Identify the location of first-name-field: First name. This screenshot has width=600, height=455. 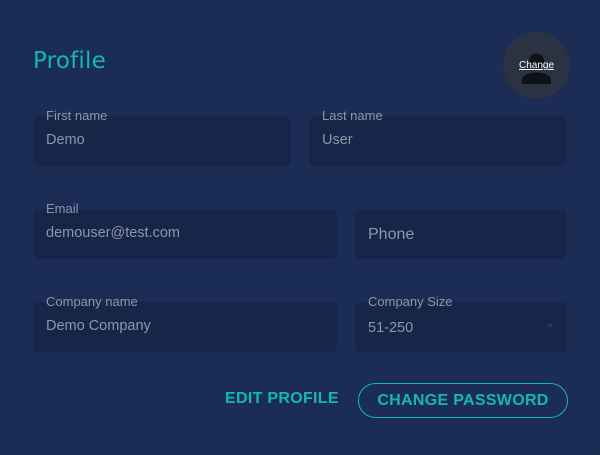
(162, 137).